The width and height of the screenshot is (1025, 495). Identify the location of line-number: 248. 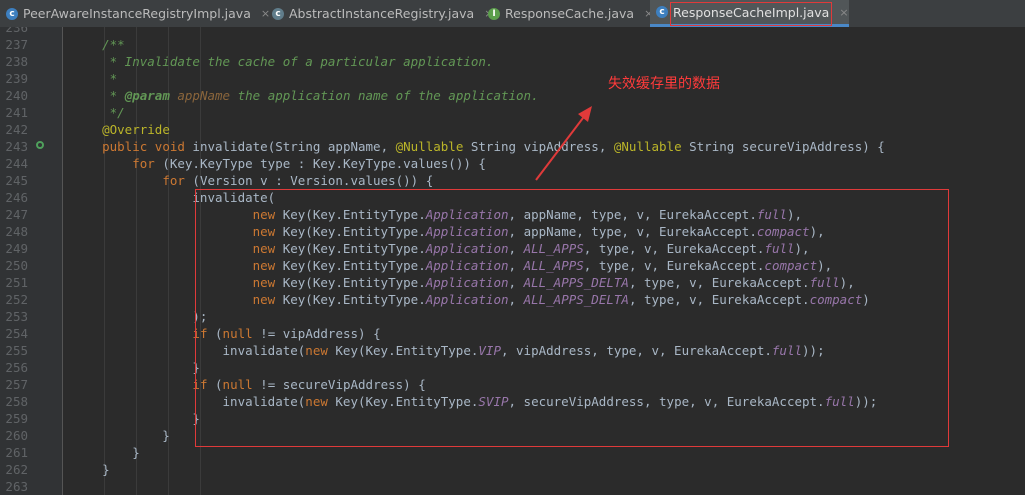
(16, 231).